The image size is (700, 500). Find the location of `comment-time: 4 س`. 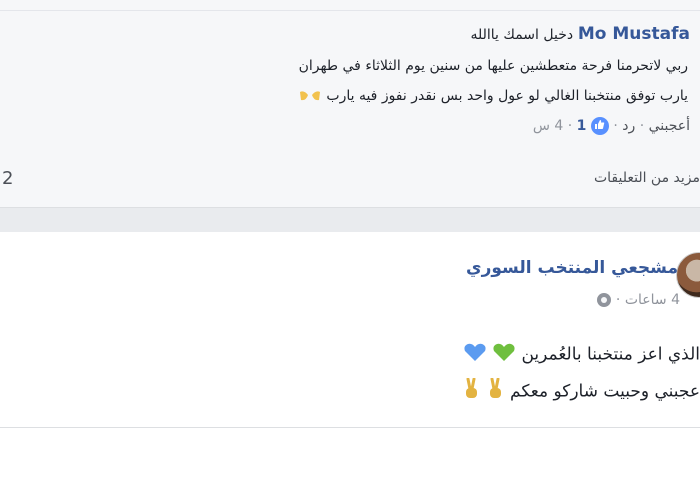

comment-time: 4 س is located at coordinates (548, 126).